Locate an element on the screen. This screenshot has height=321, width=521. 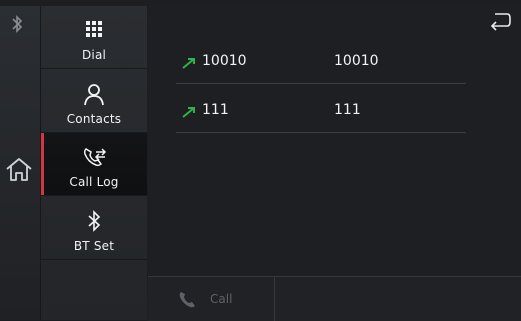
menu-label-contacts: Contacts is located at coordinates (94, 119).